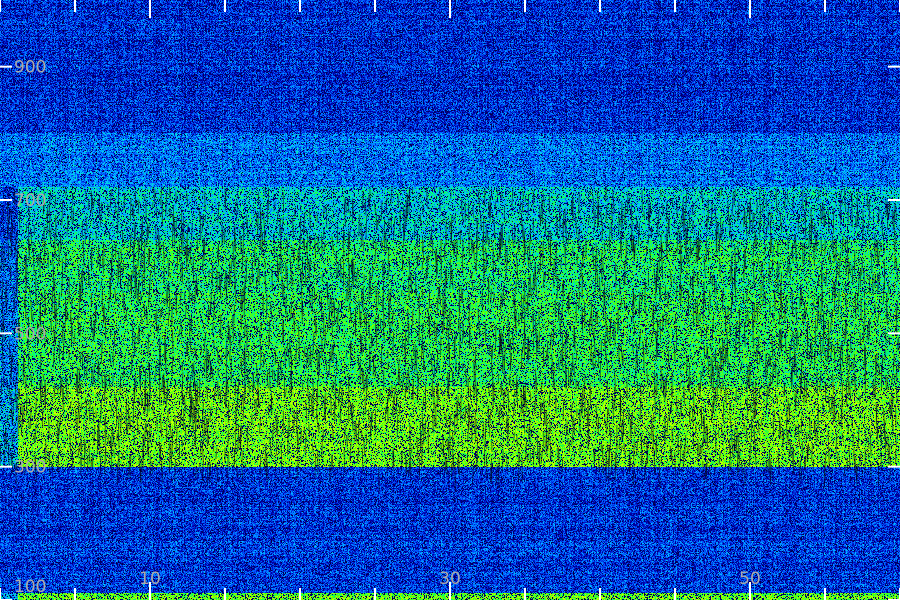 This screenshot has height=600, width=900. What do you see at coordinates (30, 587) in the screenshot?
I see `y-tick-label: 100` at bounding box center [30, 587].